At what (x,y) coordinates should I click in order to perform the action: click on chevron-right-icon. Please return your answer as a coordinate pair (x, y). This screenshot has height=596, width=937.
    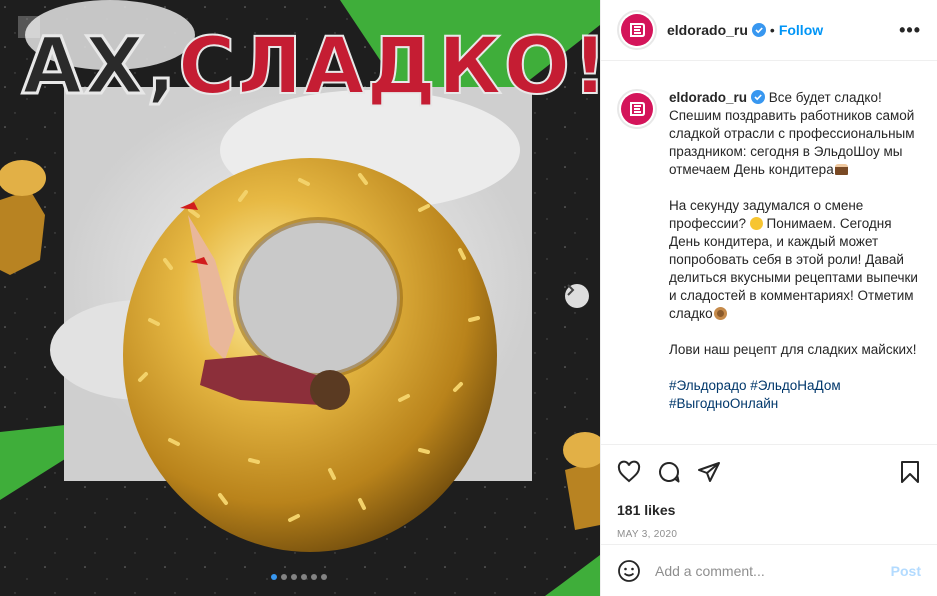
    Looking at the image, I should click on (571, 290).